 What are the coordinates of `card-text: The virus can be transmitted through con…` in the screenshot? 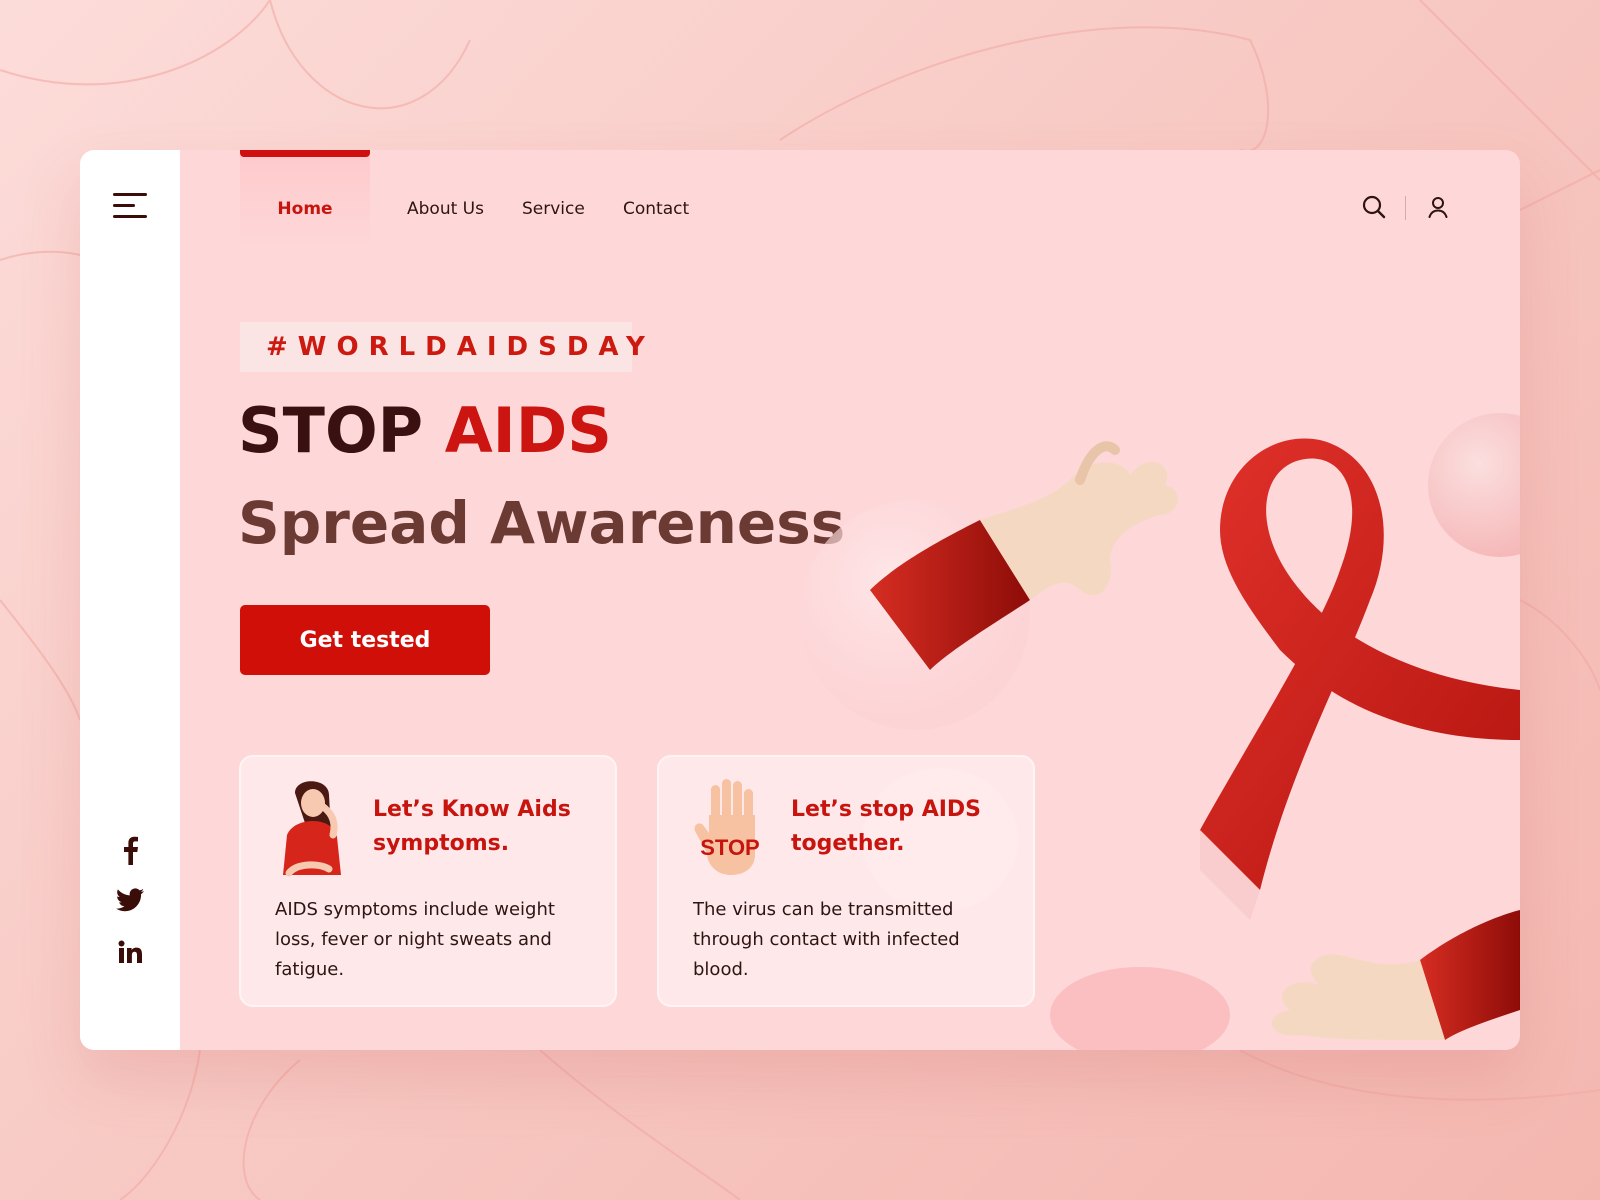 It's located at (826, 939).